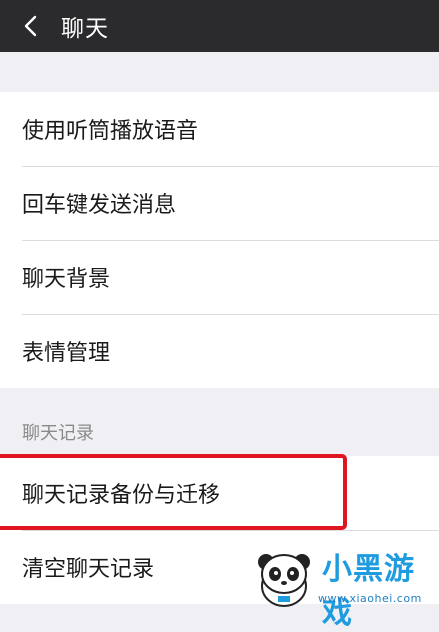 The width and height of the screenshot is (439, 632). Describe the element at coordinates (88, 569) in the screenshot. I see `settings-item-label: 清空聊天记录` at that location.